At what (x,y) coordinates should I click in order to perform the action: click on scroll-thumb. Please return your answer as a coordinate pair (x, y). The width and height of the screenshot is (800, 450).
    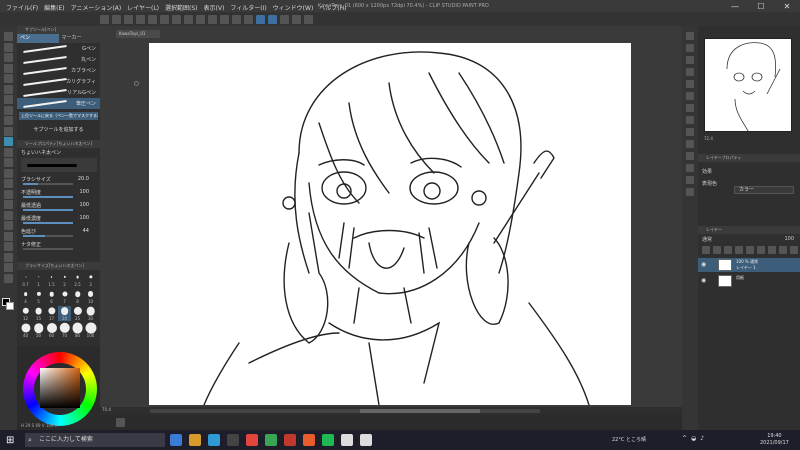
    Looking at the image, I should click on (420, 411).